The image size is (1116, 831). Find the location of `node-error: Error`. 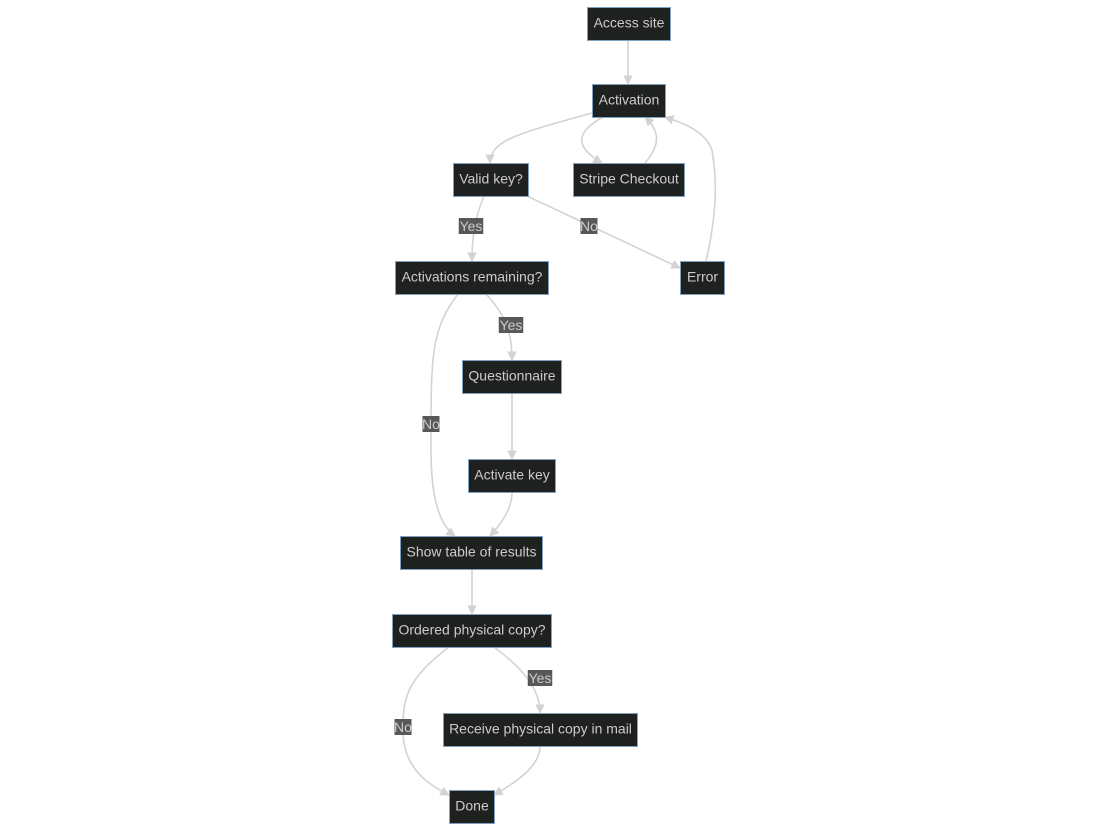

node-error: Error is located at coordinates (702, 278).